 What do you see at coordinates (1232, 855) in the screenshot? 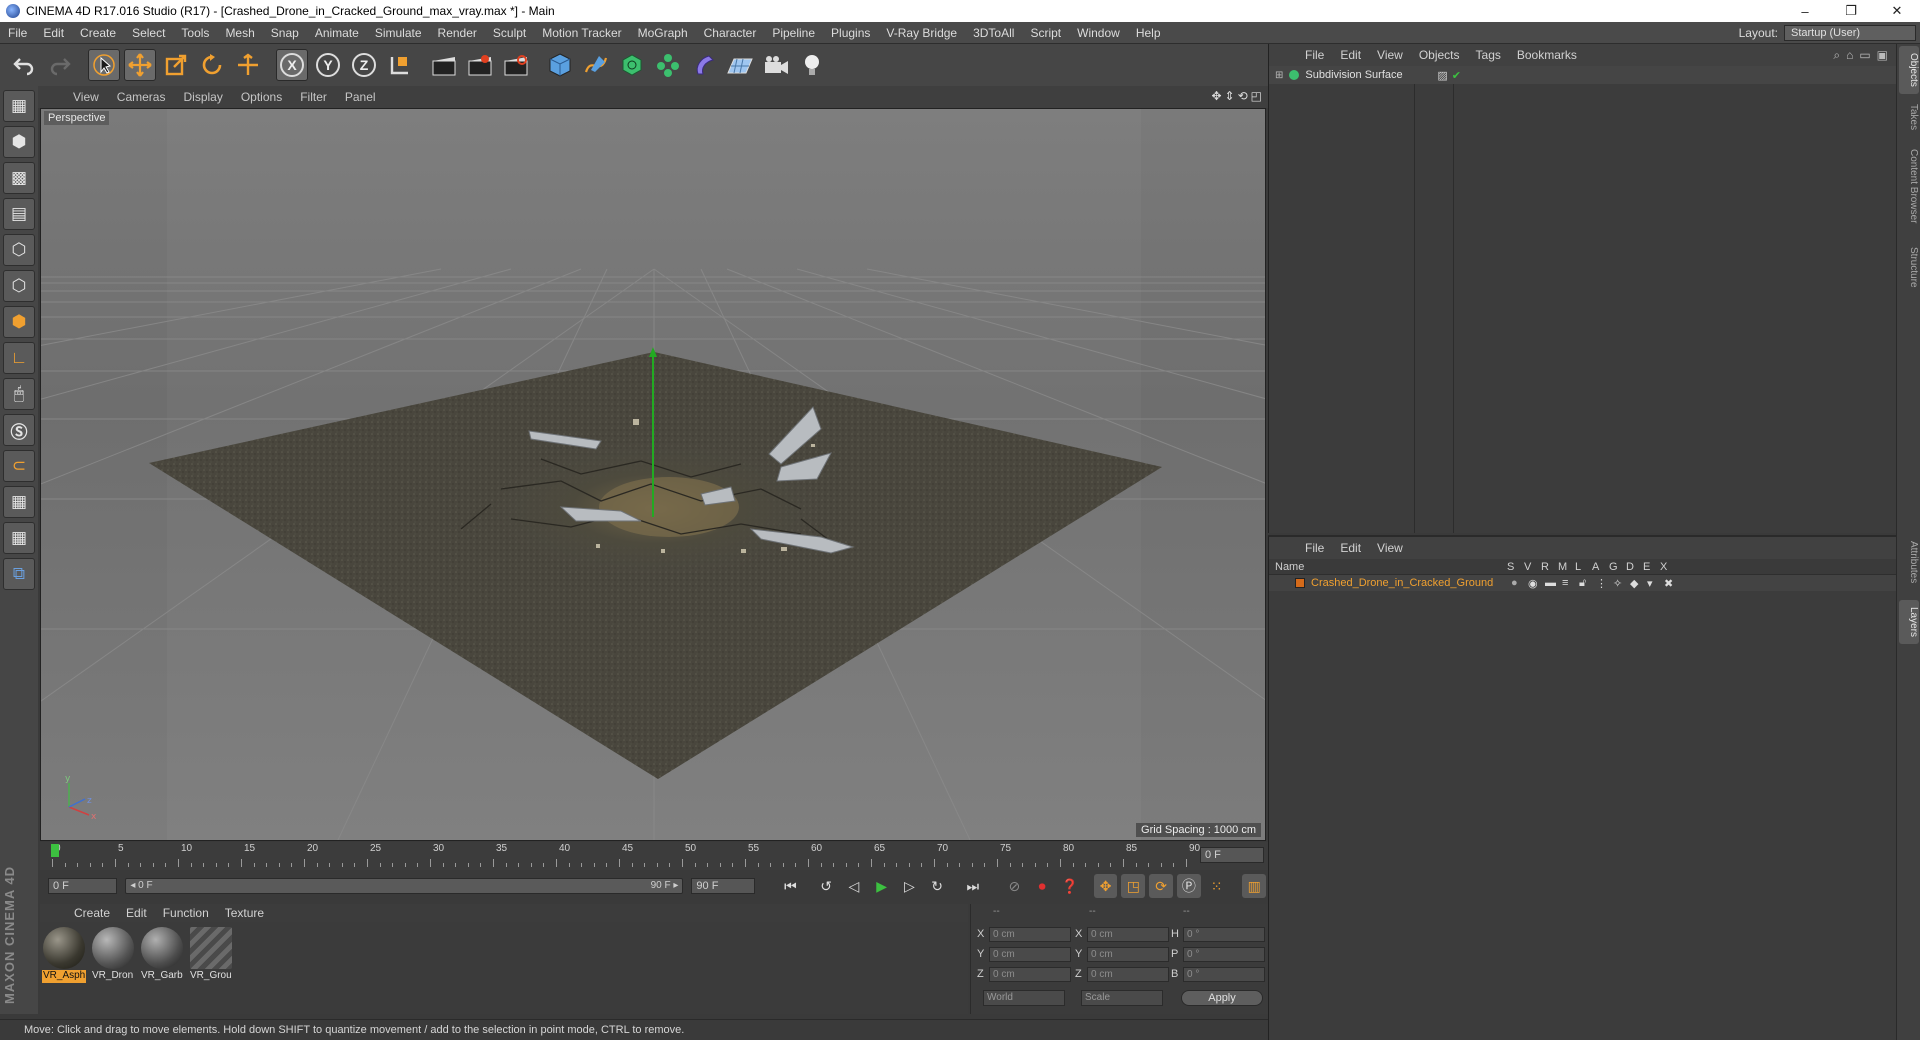
I see `current-frame-field: 0 F` at bounding box center [1232, 855].